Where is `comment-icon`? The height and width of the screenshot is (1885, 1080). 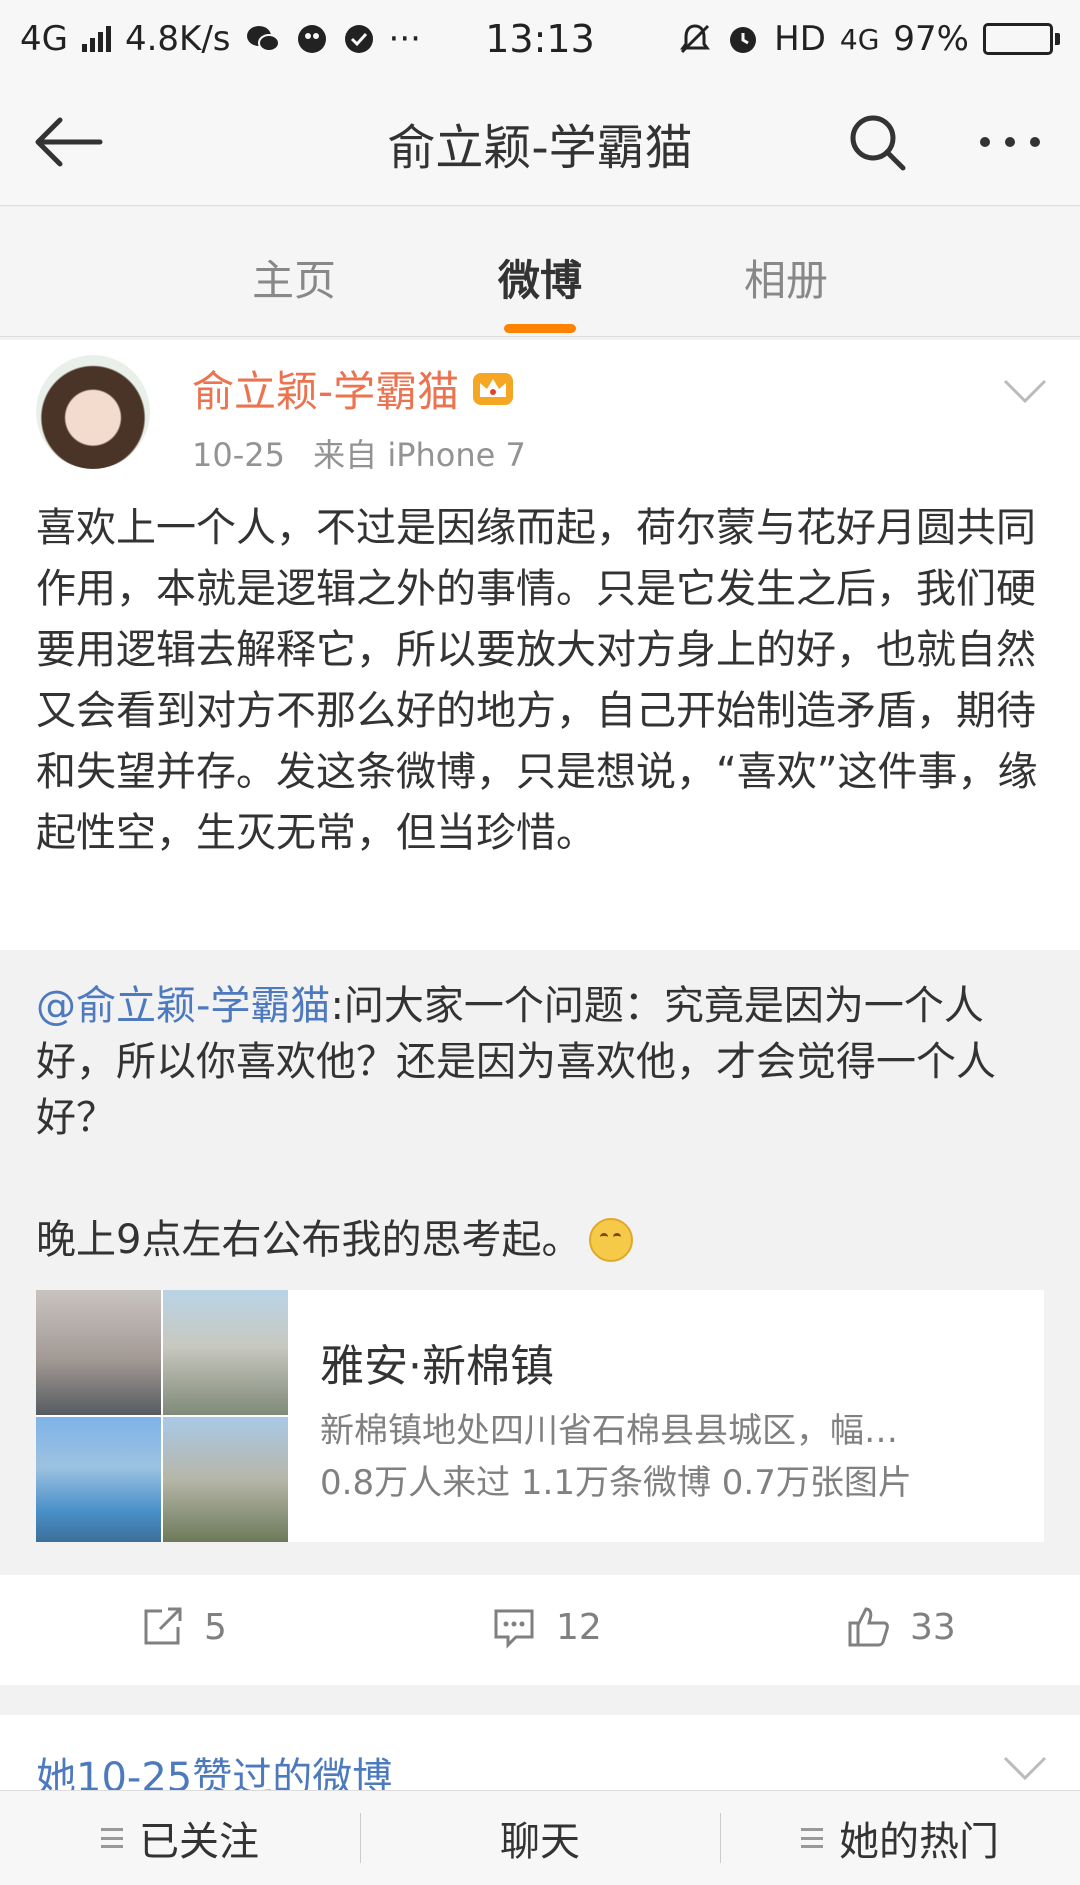 comment-icon is located at coordinates (514, 1629).